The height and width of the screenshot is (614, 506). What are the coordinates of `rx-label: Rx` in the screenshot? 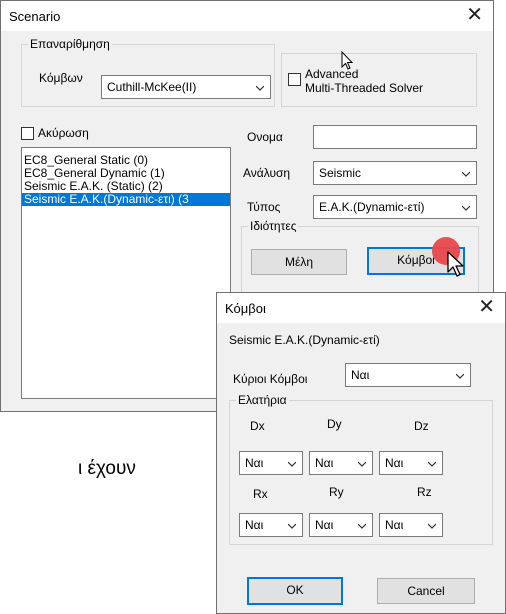 It's located at (260, 494).